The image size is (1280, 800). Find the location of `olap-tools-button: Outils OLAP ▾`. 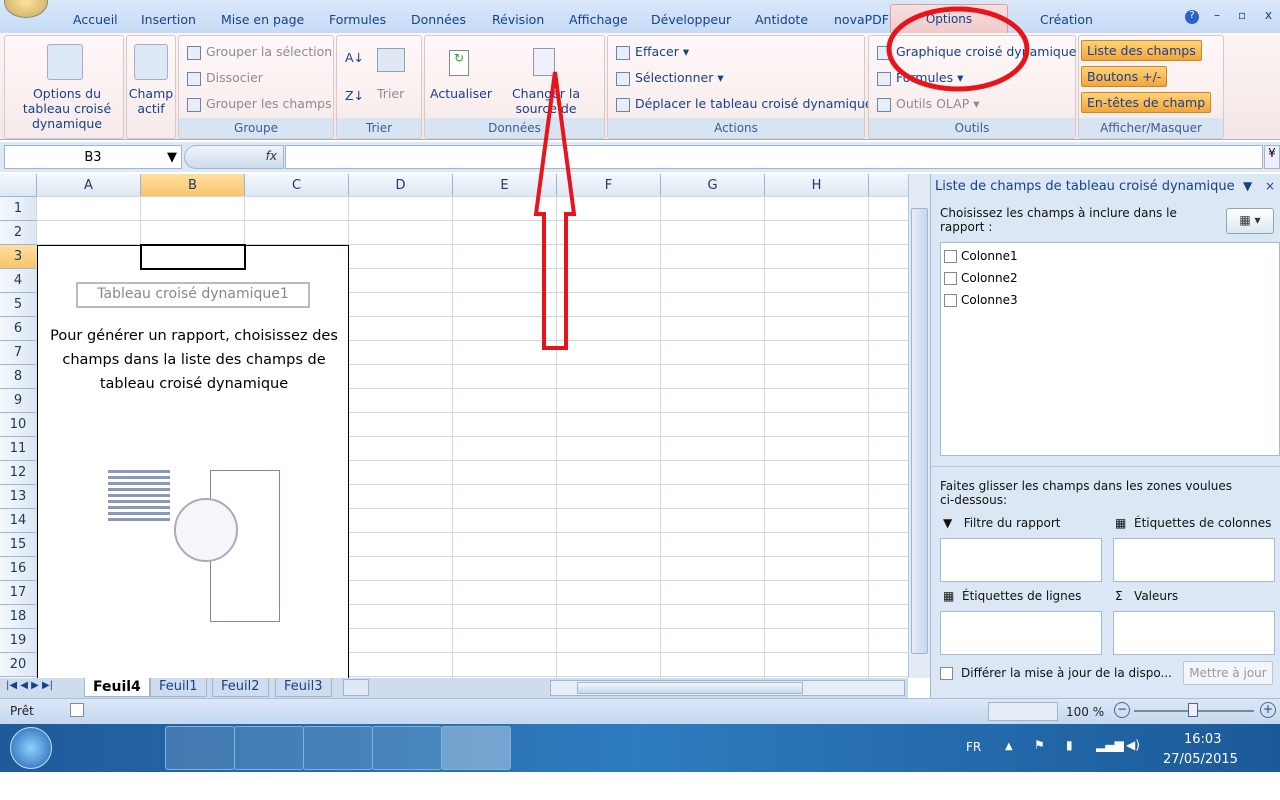

olap-tools-button: Outils OLAP ▾ is located at coordinates (928, 104).